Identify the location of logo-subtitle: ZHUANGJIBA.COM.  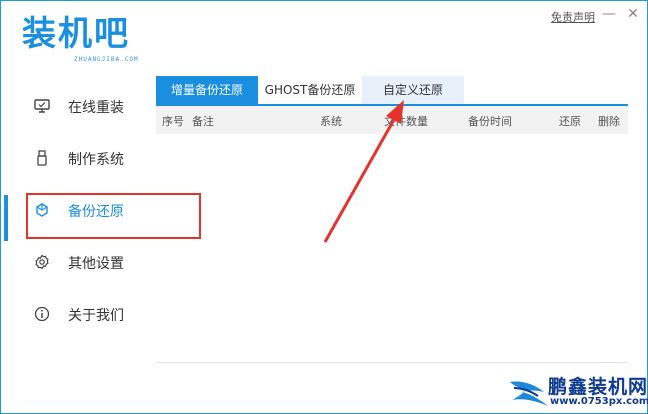
(106, 59).